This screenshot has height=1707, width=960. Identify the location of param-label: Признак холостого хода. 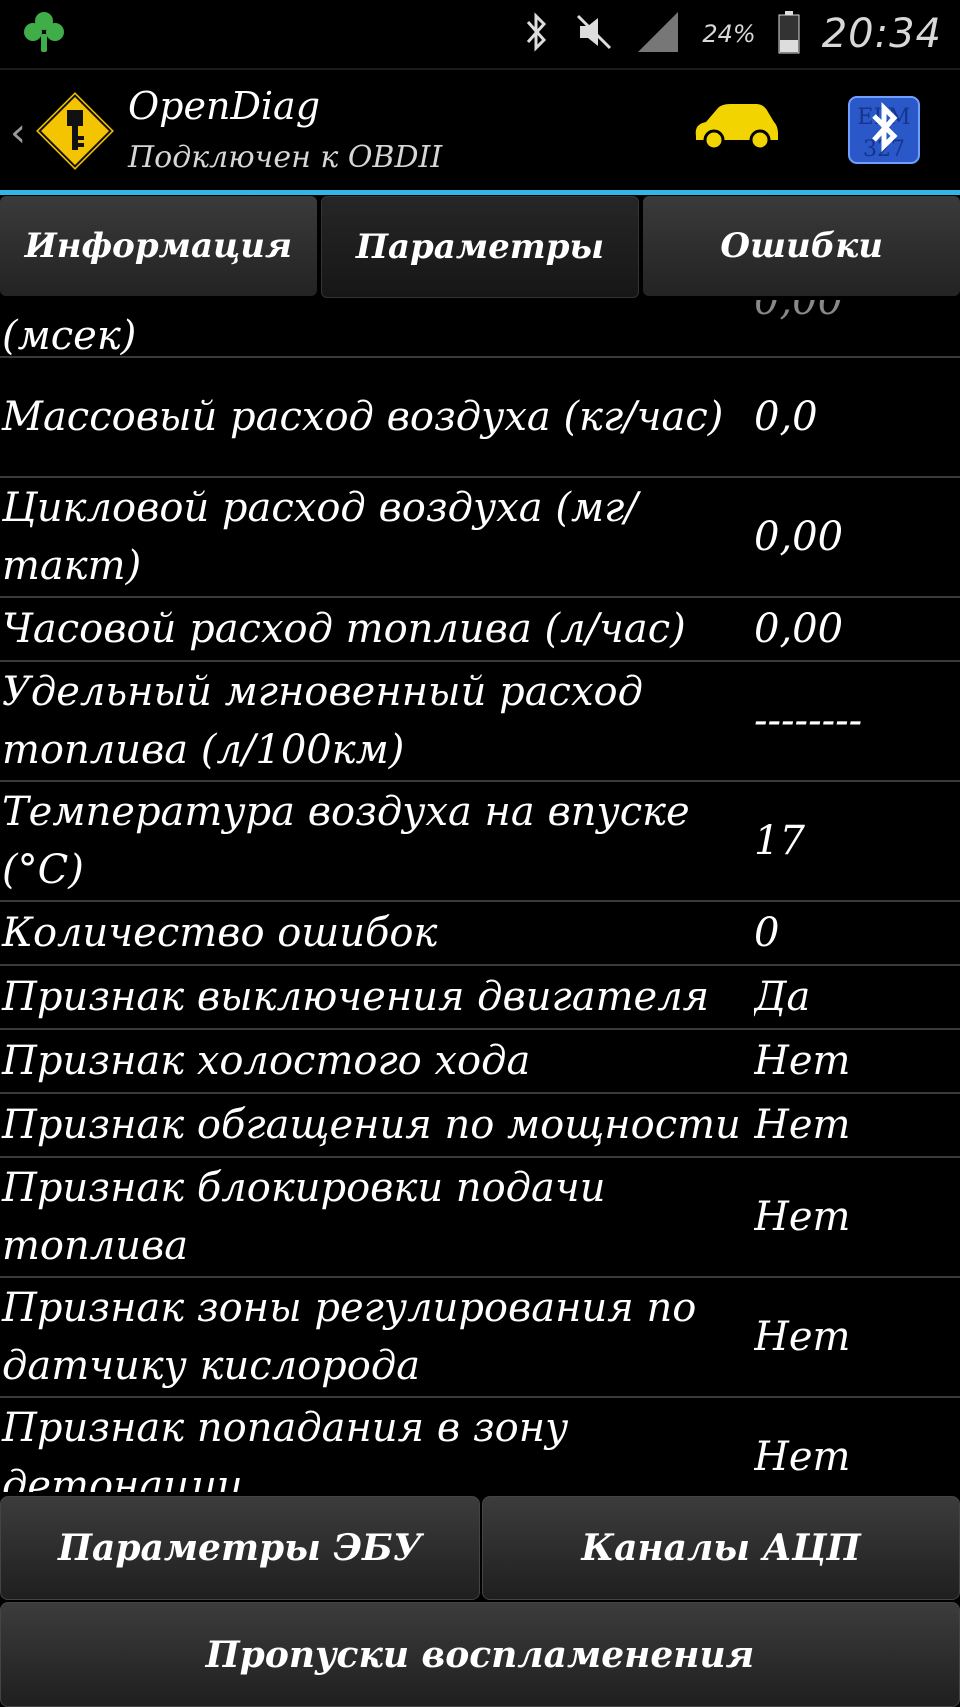
(266, 1061).